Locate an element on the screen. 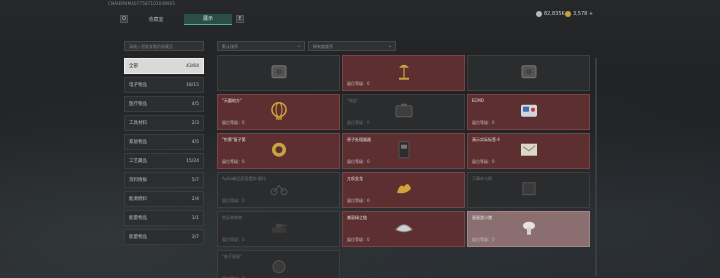 The width and height of the screenshot is (720, 278). collection-item-card: 演示实际标签·4 展位等级：0 is located at coordinates (528, 151).